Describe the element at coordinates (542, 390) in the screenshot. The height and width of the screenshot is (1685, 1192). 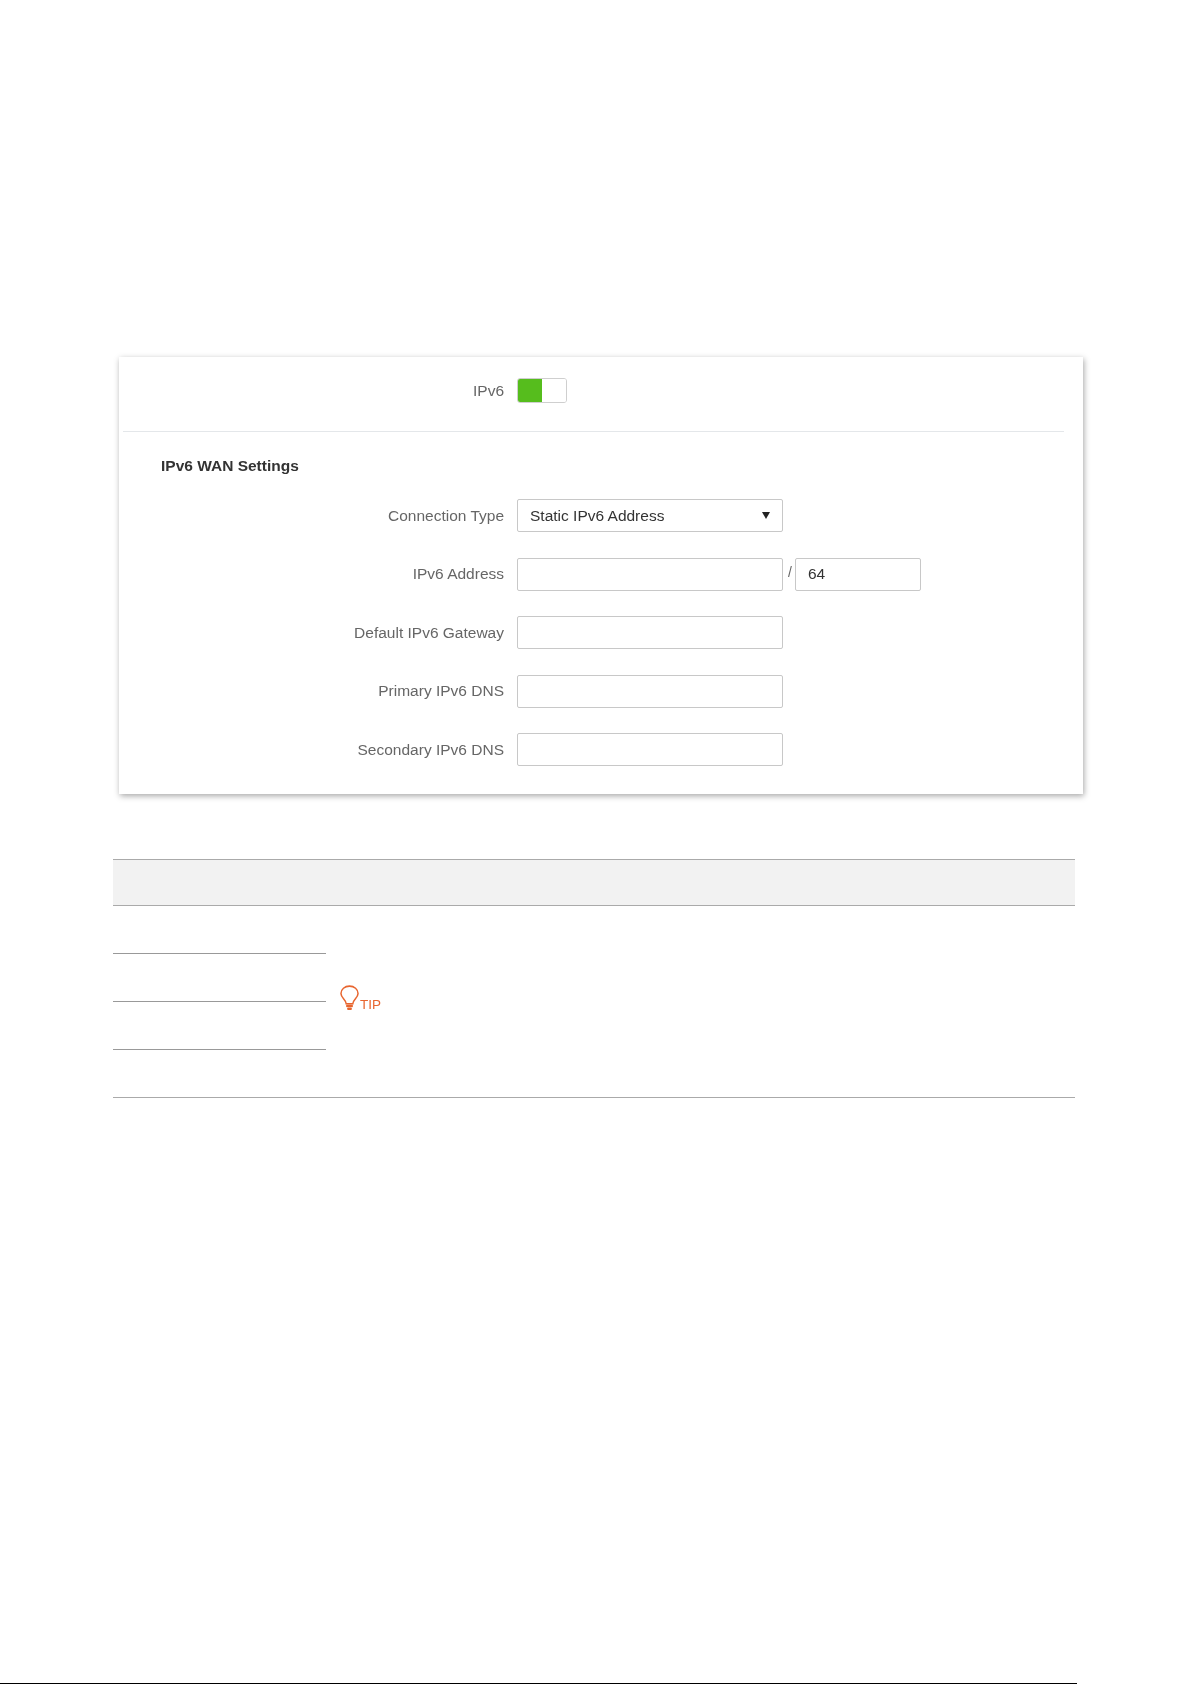
I see `toggle-switch` at that location.